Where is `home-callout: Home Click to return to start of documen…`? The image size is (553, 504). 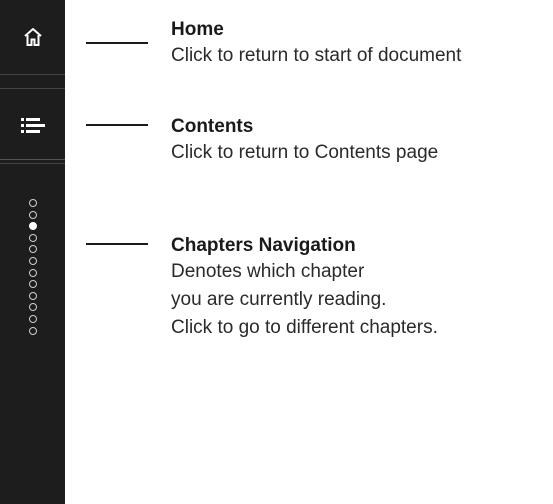
home-callout: Home Click to return to start of documen… is located at coordinates (316, 44).